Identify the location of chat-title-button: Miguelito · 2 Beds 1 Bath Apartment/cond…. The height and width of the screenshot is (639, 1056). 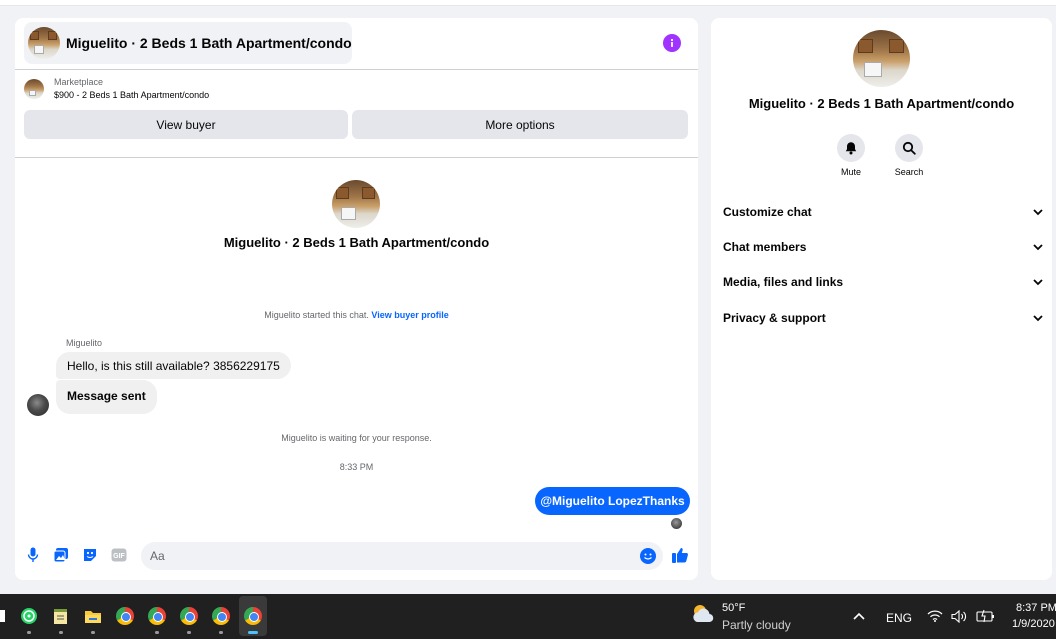
(188, 43).